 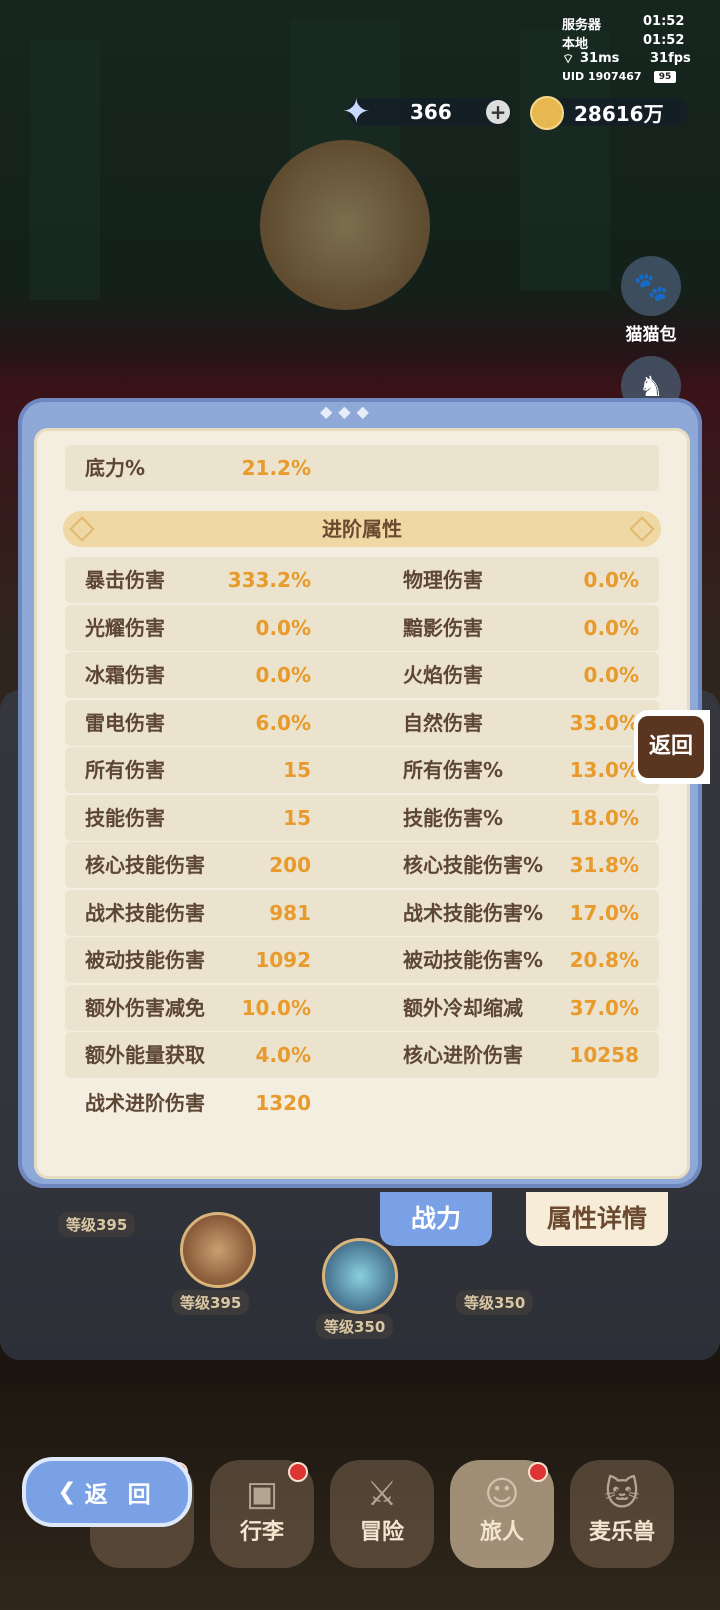 I want to click on attribute-value: 31.8%, so click(x=604, y=865).